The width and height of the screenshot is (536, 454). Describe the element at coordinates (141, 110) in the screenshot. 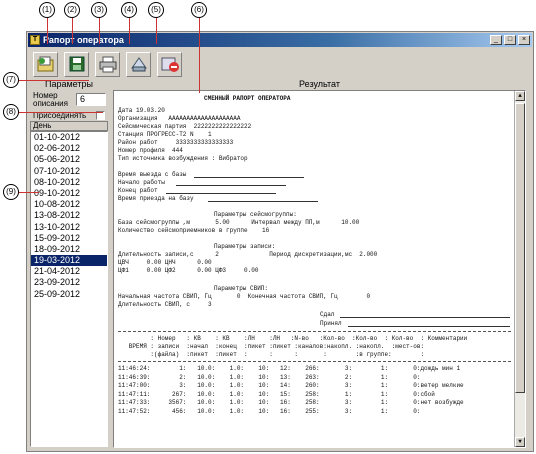

I see `report-line-date: Дата 19.03.20` at that location.